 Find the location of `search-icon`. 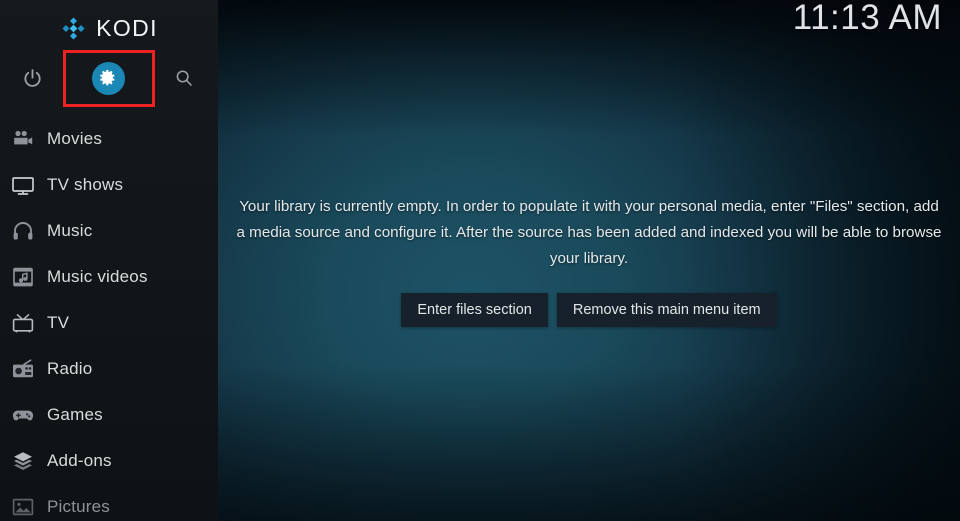

search-icon is located at coordinates (184, 78).